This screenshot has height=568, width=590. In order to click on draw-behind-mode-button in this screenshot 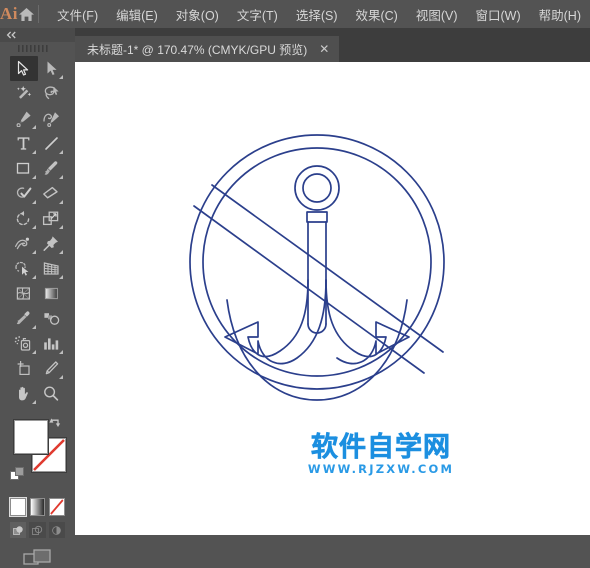, I will do `click(37, 530)`.